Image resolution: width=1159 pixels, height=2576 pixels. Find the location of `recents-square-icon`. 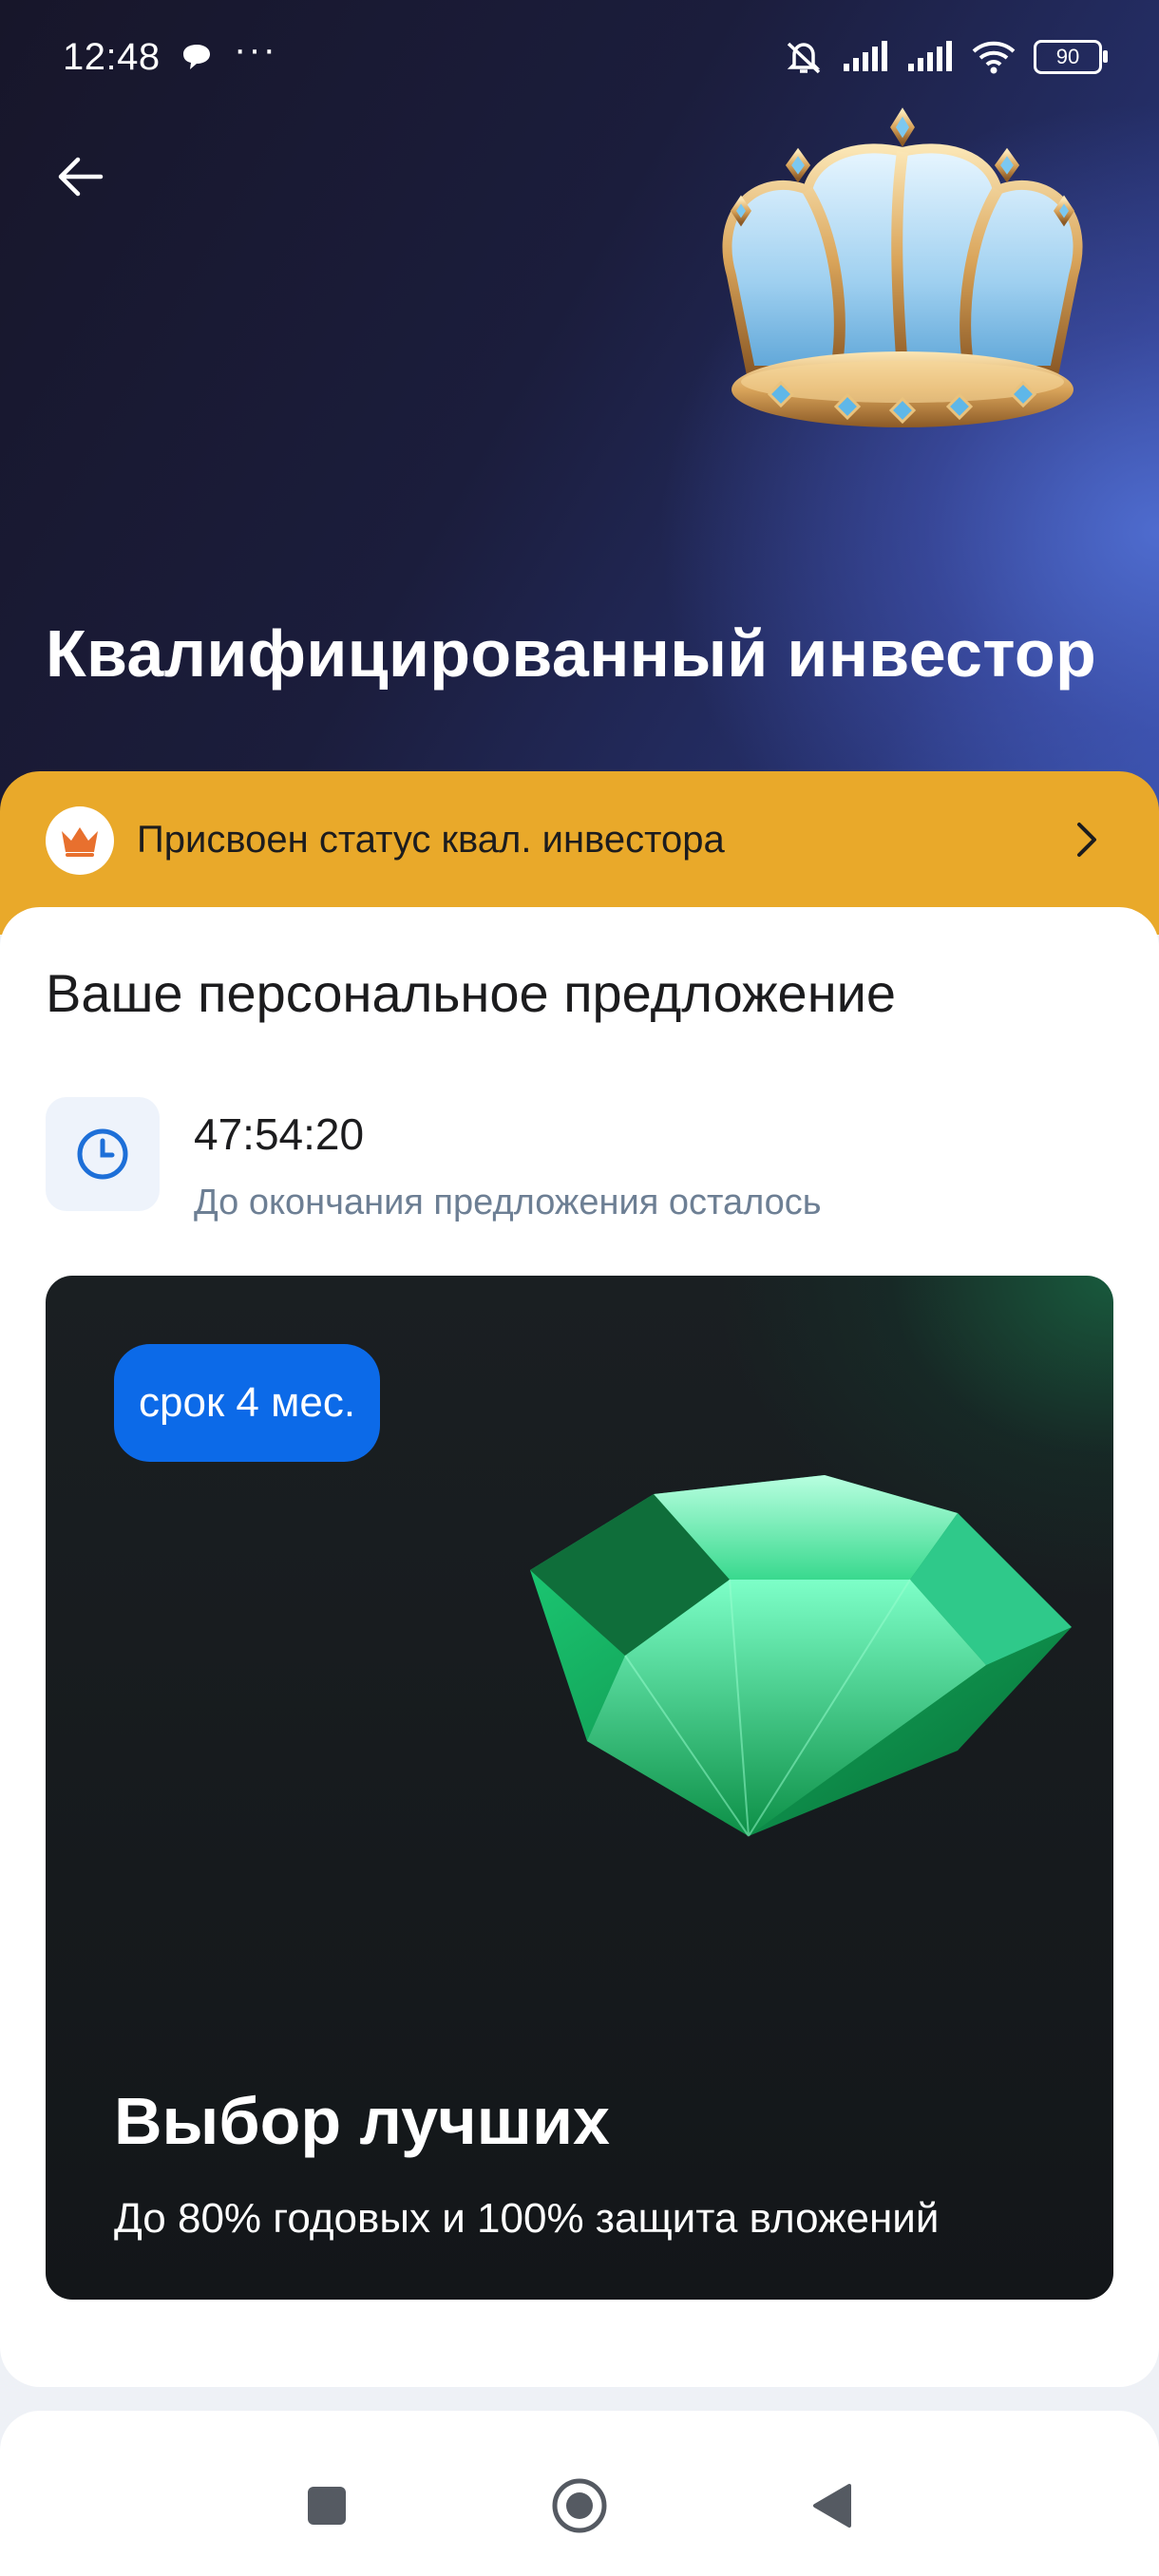

recents-square-icon is located at coordinates (327, 2506).